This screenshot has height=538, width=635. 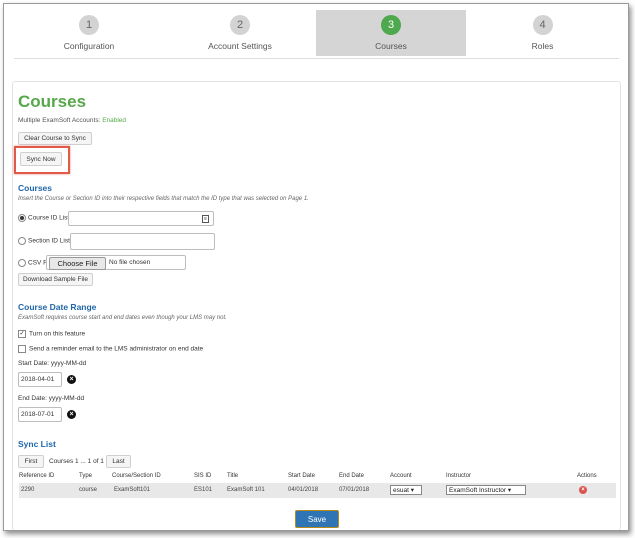 I want to click on col-sis-id: SIS ID, so click(x=203, y=476).